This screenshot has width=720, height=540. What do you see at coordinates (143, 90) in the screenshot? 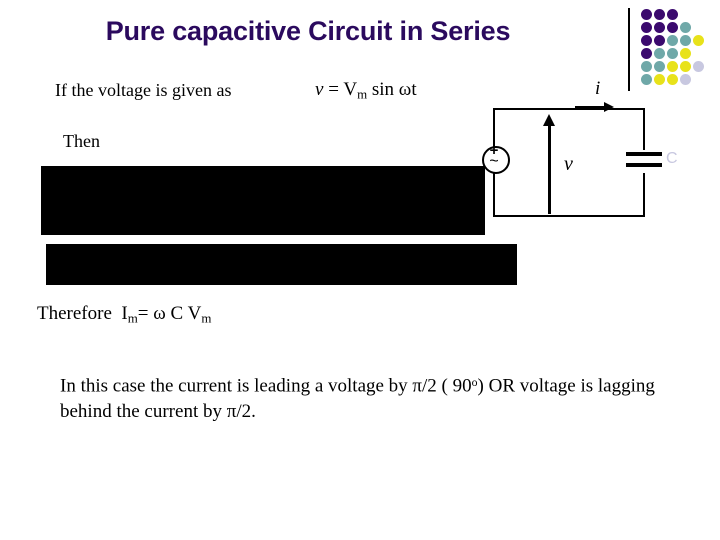
I see `intro-text: If the voltage is given as` at bounding box center [143, 90].